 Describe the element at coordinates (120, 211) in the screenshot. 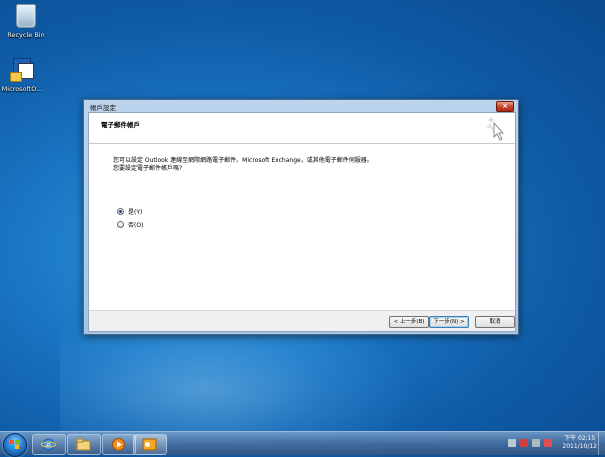

I see `radio-button-selected` at that location.